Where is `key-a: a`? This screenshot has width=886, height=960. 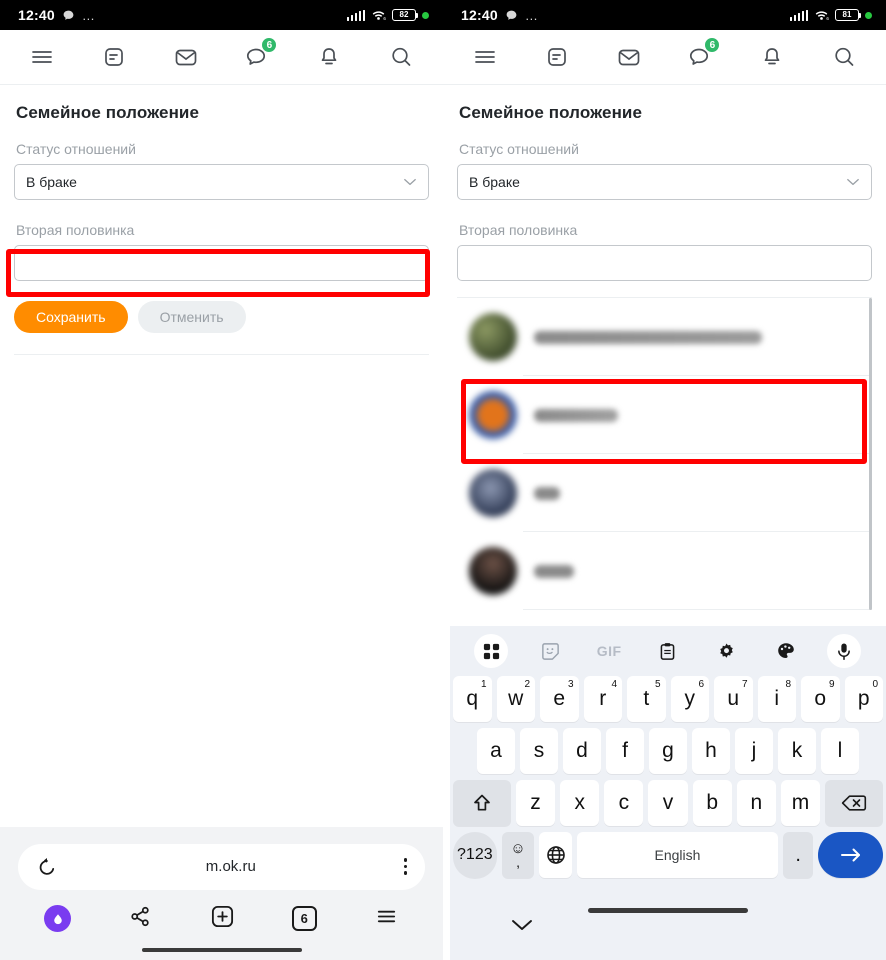
key-a: a is located at coordinates (496, 751).